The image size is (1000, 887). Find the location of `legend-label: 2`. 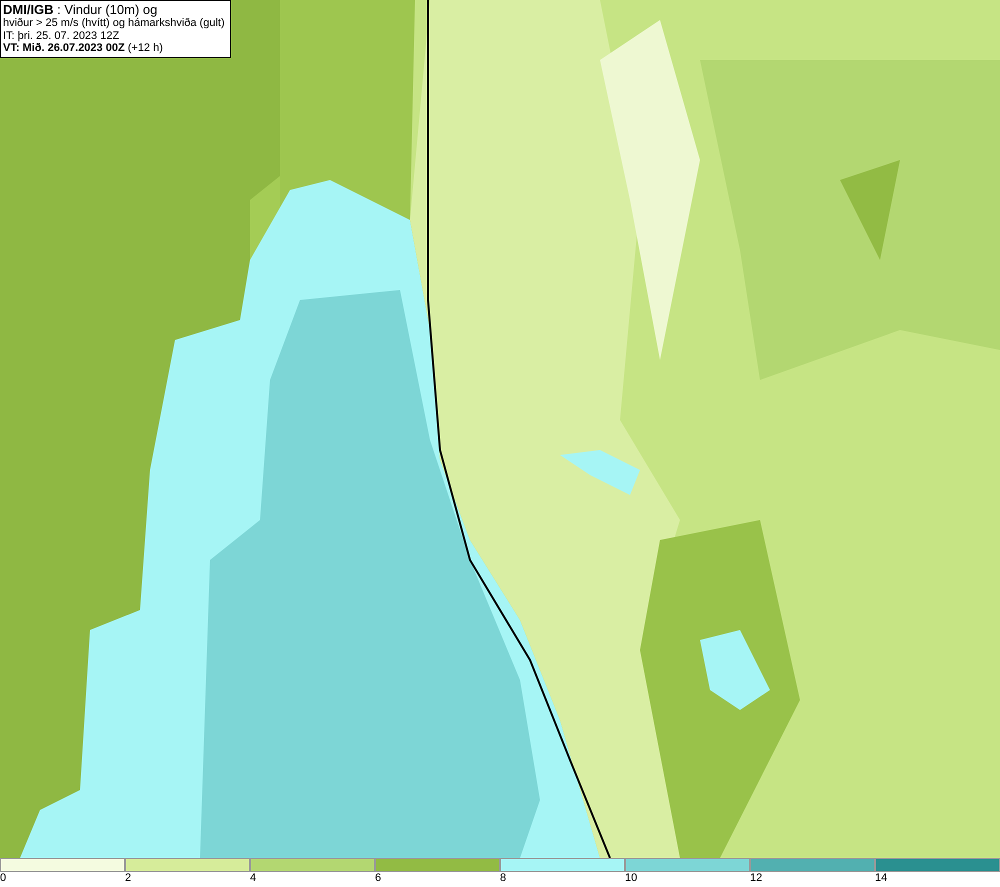

legend-label: 2 is located at coordinates (128, 878).